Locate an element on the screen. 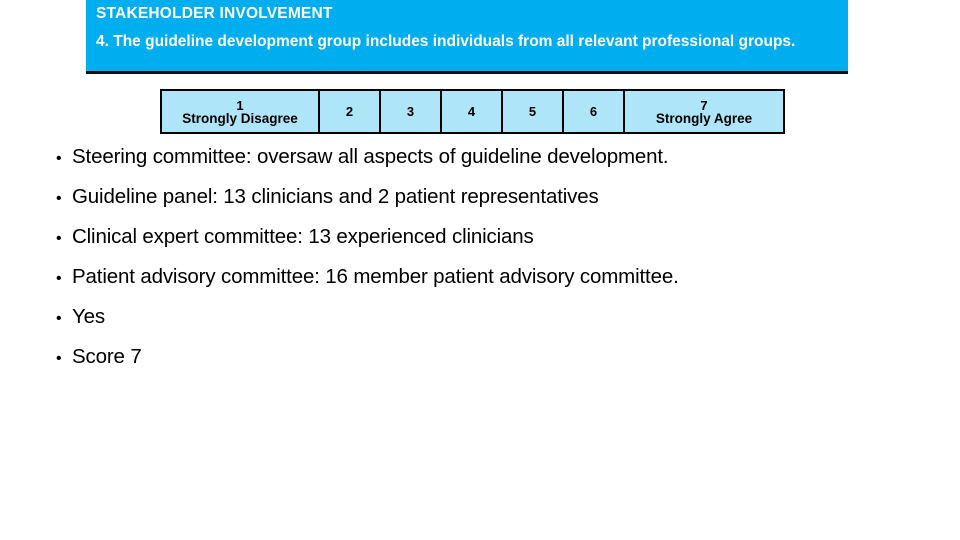 The height and width of the screenshot is (540, 960). likert-number-4: 4 is located at coordinates (471, 111).